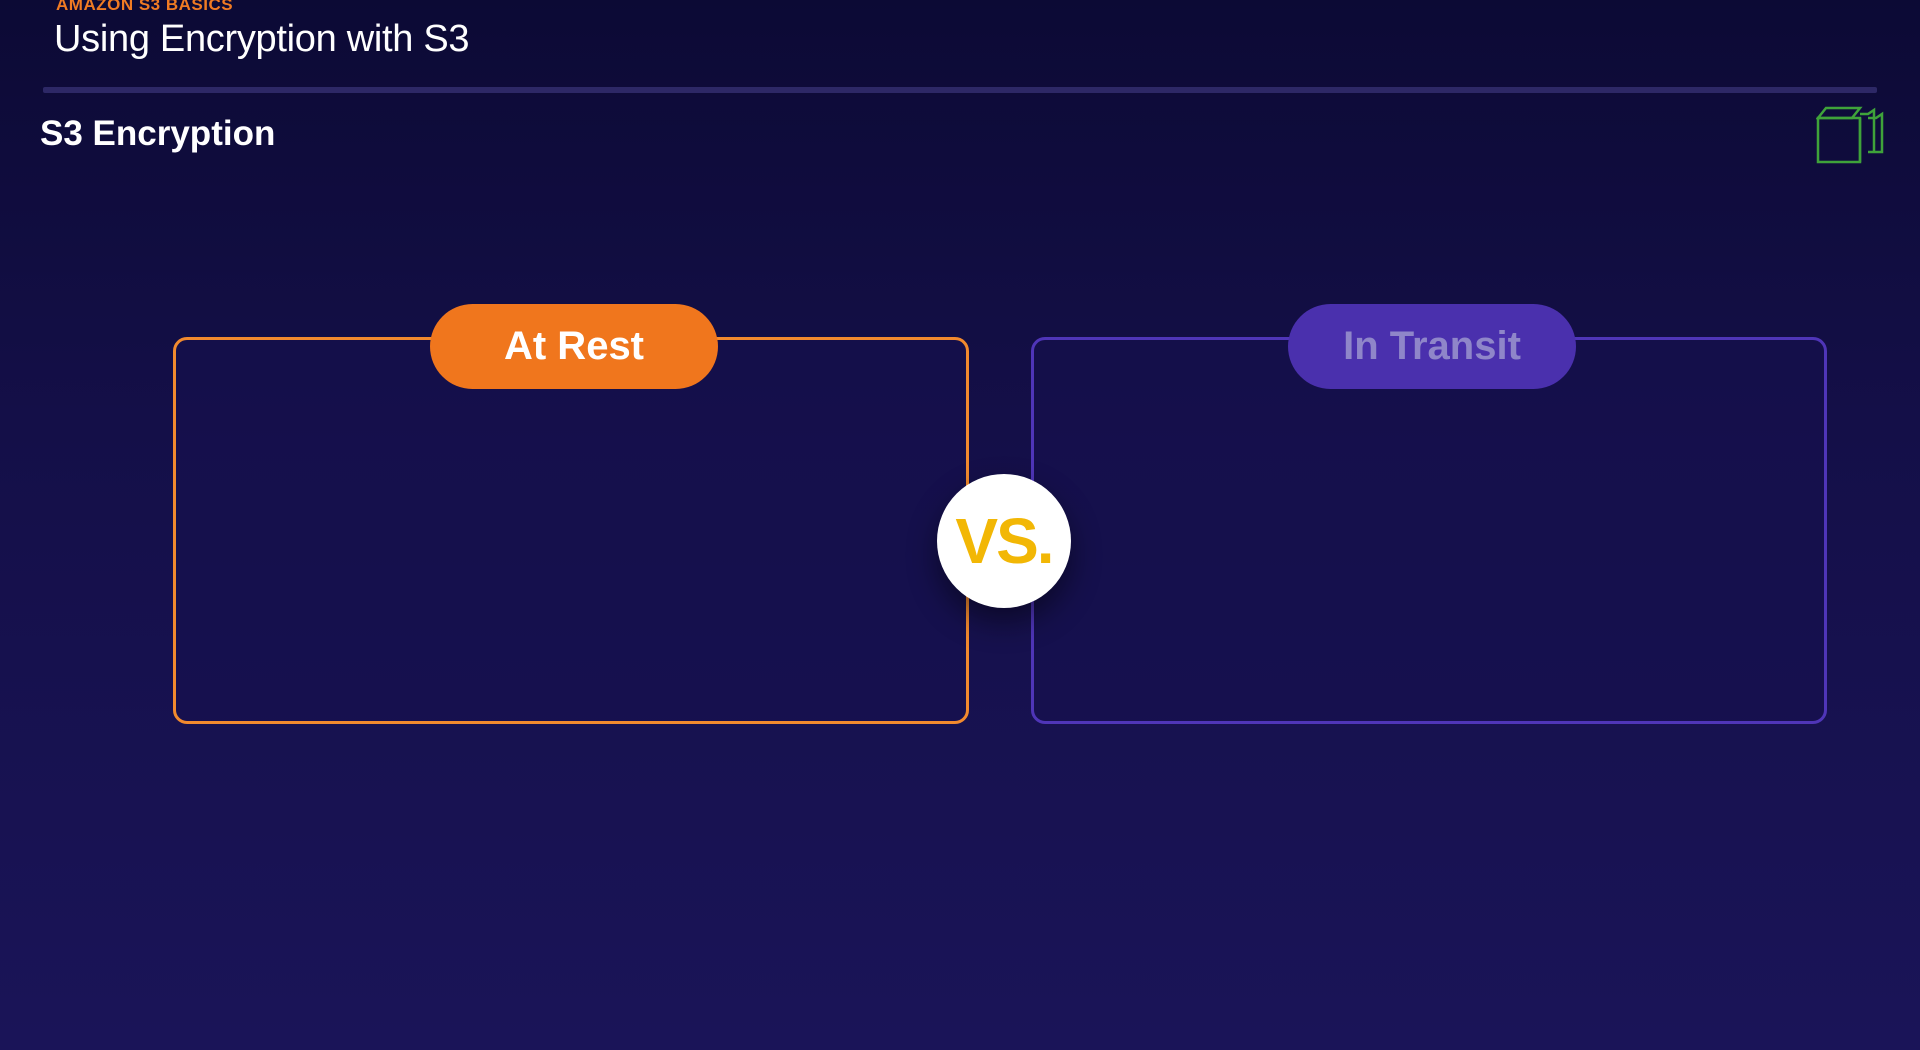 The image size is (1920, 1050). I want to click on s3-stack-icon, so click(1850, 135).